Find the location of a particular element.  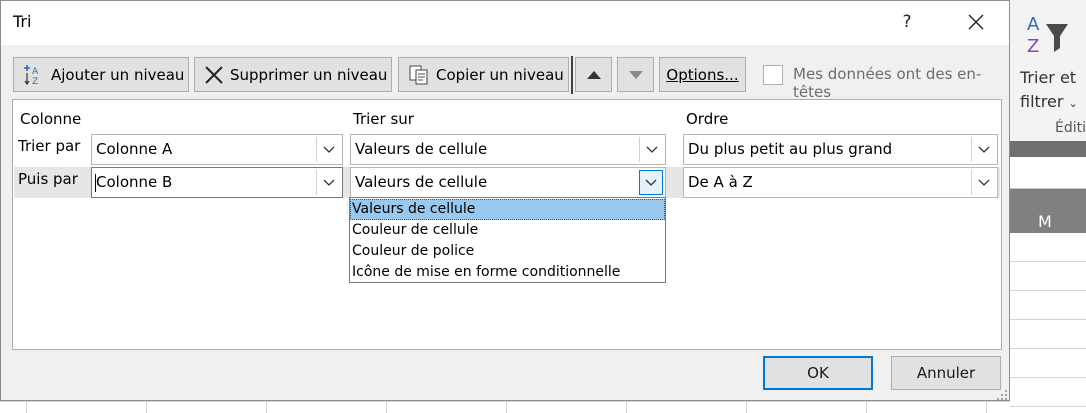

order-select-1-value: Du plus petit au plus grand is located at coordinates (790, 149).